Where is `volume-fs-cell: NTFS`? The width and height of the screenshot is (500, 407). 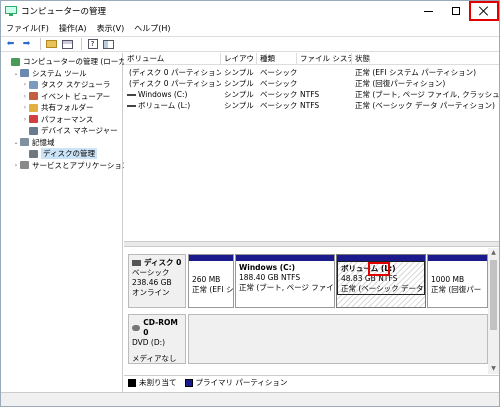
volume-fs-cell: NTFS is located at coordinates (310, 105).